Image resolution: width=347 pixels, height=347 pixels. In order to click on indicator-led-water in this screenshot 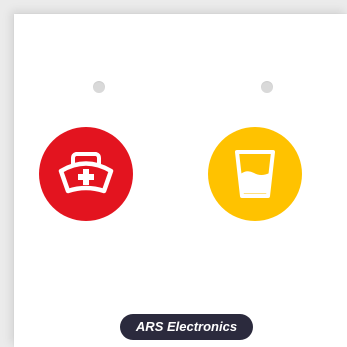, I will do `click(267, 87)`.